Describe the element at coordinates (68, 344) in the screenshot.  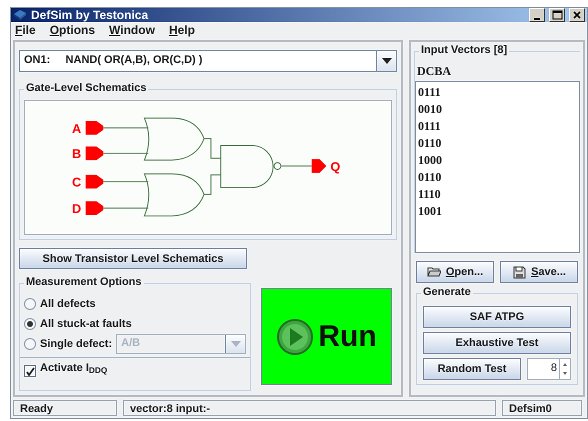
I see `radio-option: Single defect:` at that location.